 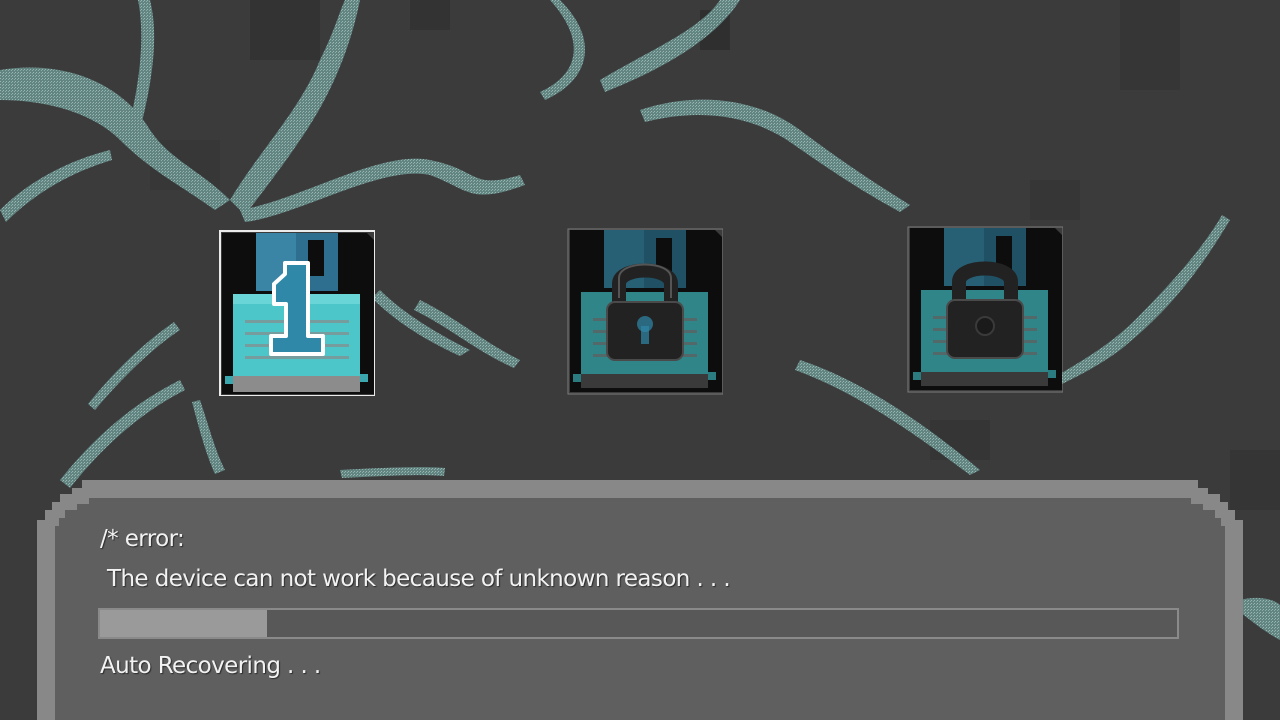 I want to click on floppy-disk-icon, so click(x=297, y=313).